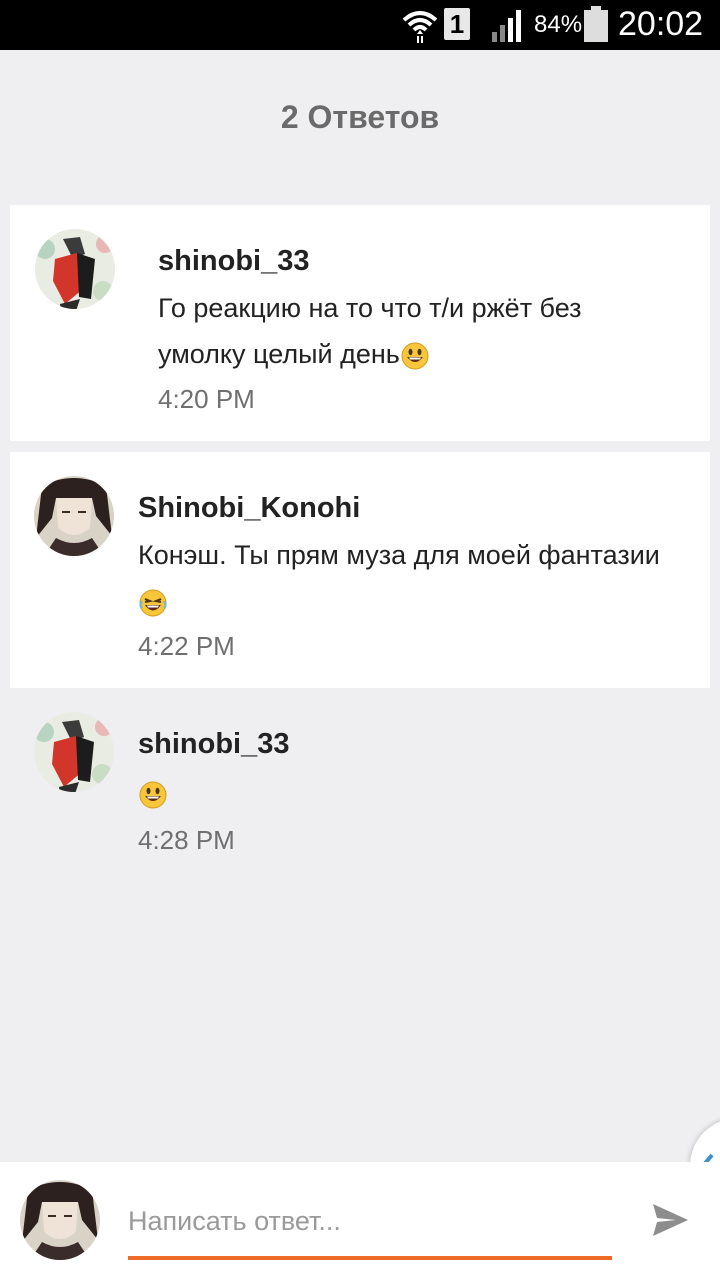  I want to click on comment-time: 4:22 PM, so click(186, 646).